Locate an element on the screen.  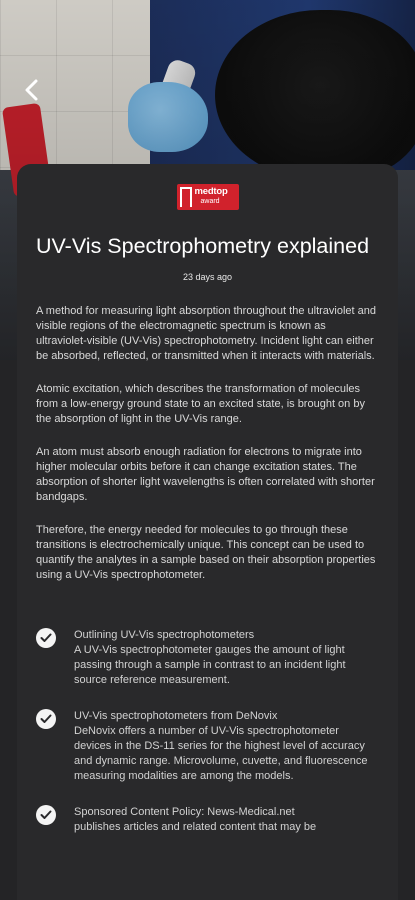
back-button is located at coordinates (32, 90).